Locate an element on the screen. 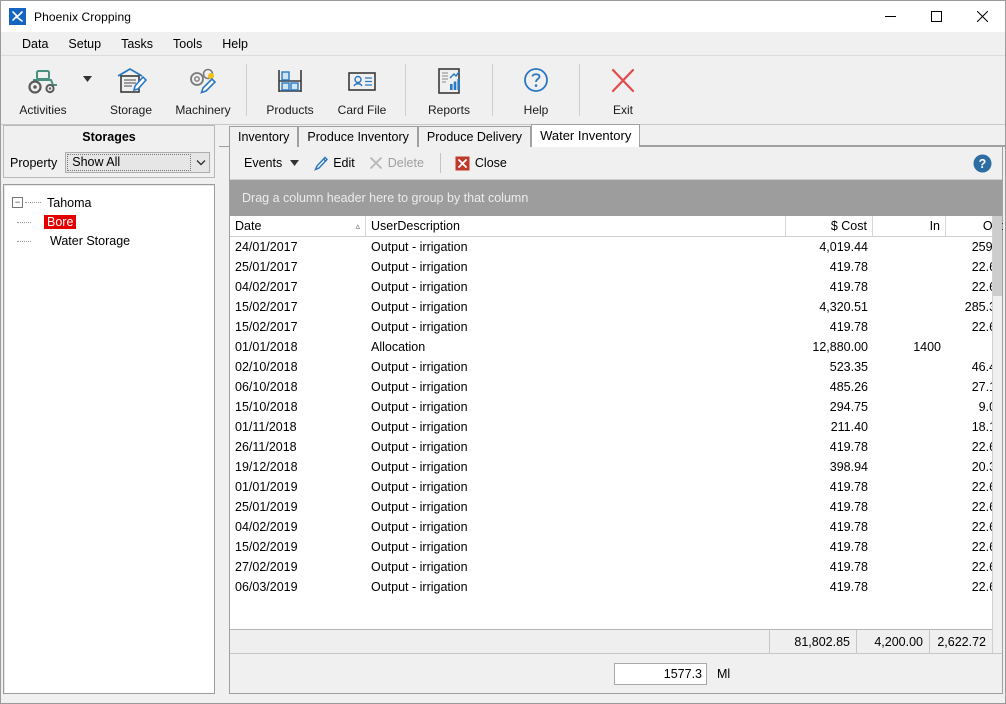  edit-button: Edit is located at coordinates (334, 163).